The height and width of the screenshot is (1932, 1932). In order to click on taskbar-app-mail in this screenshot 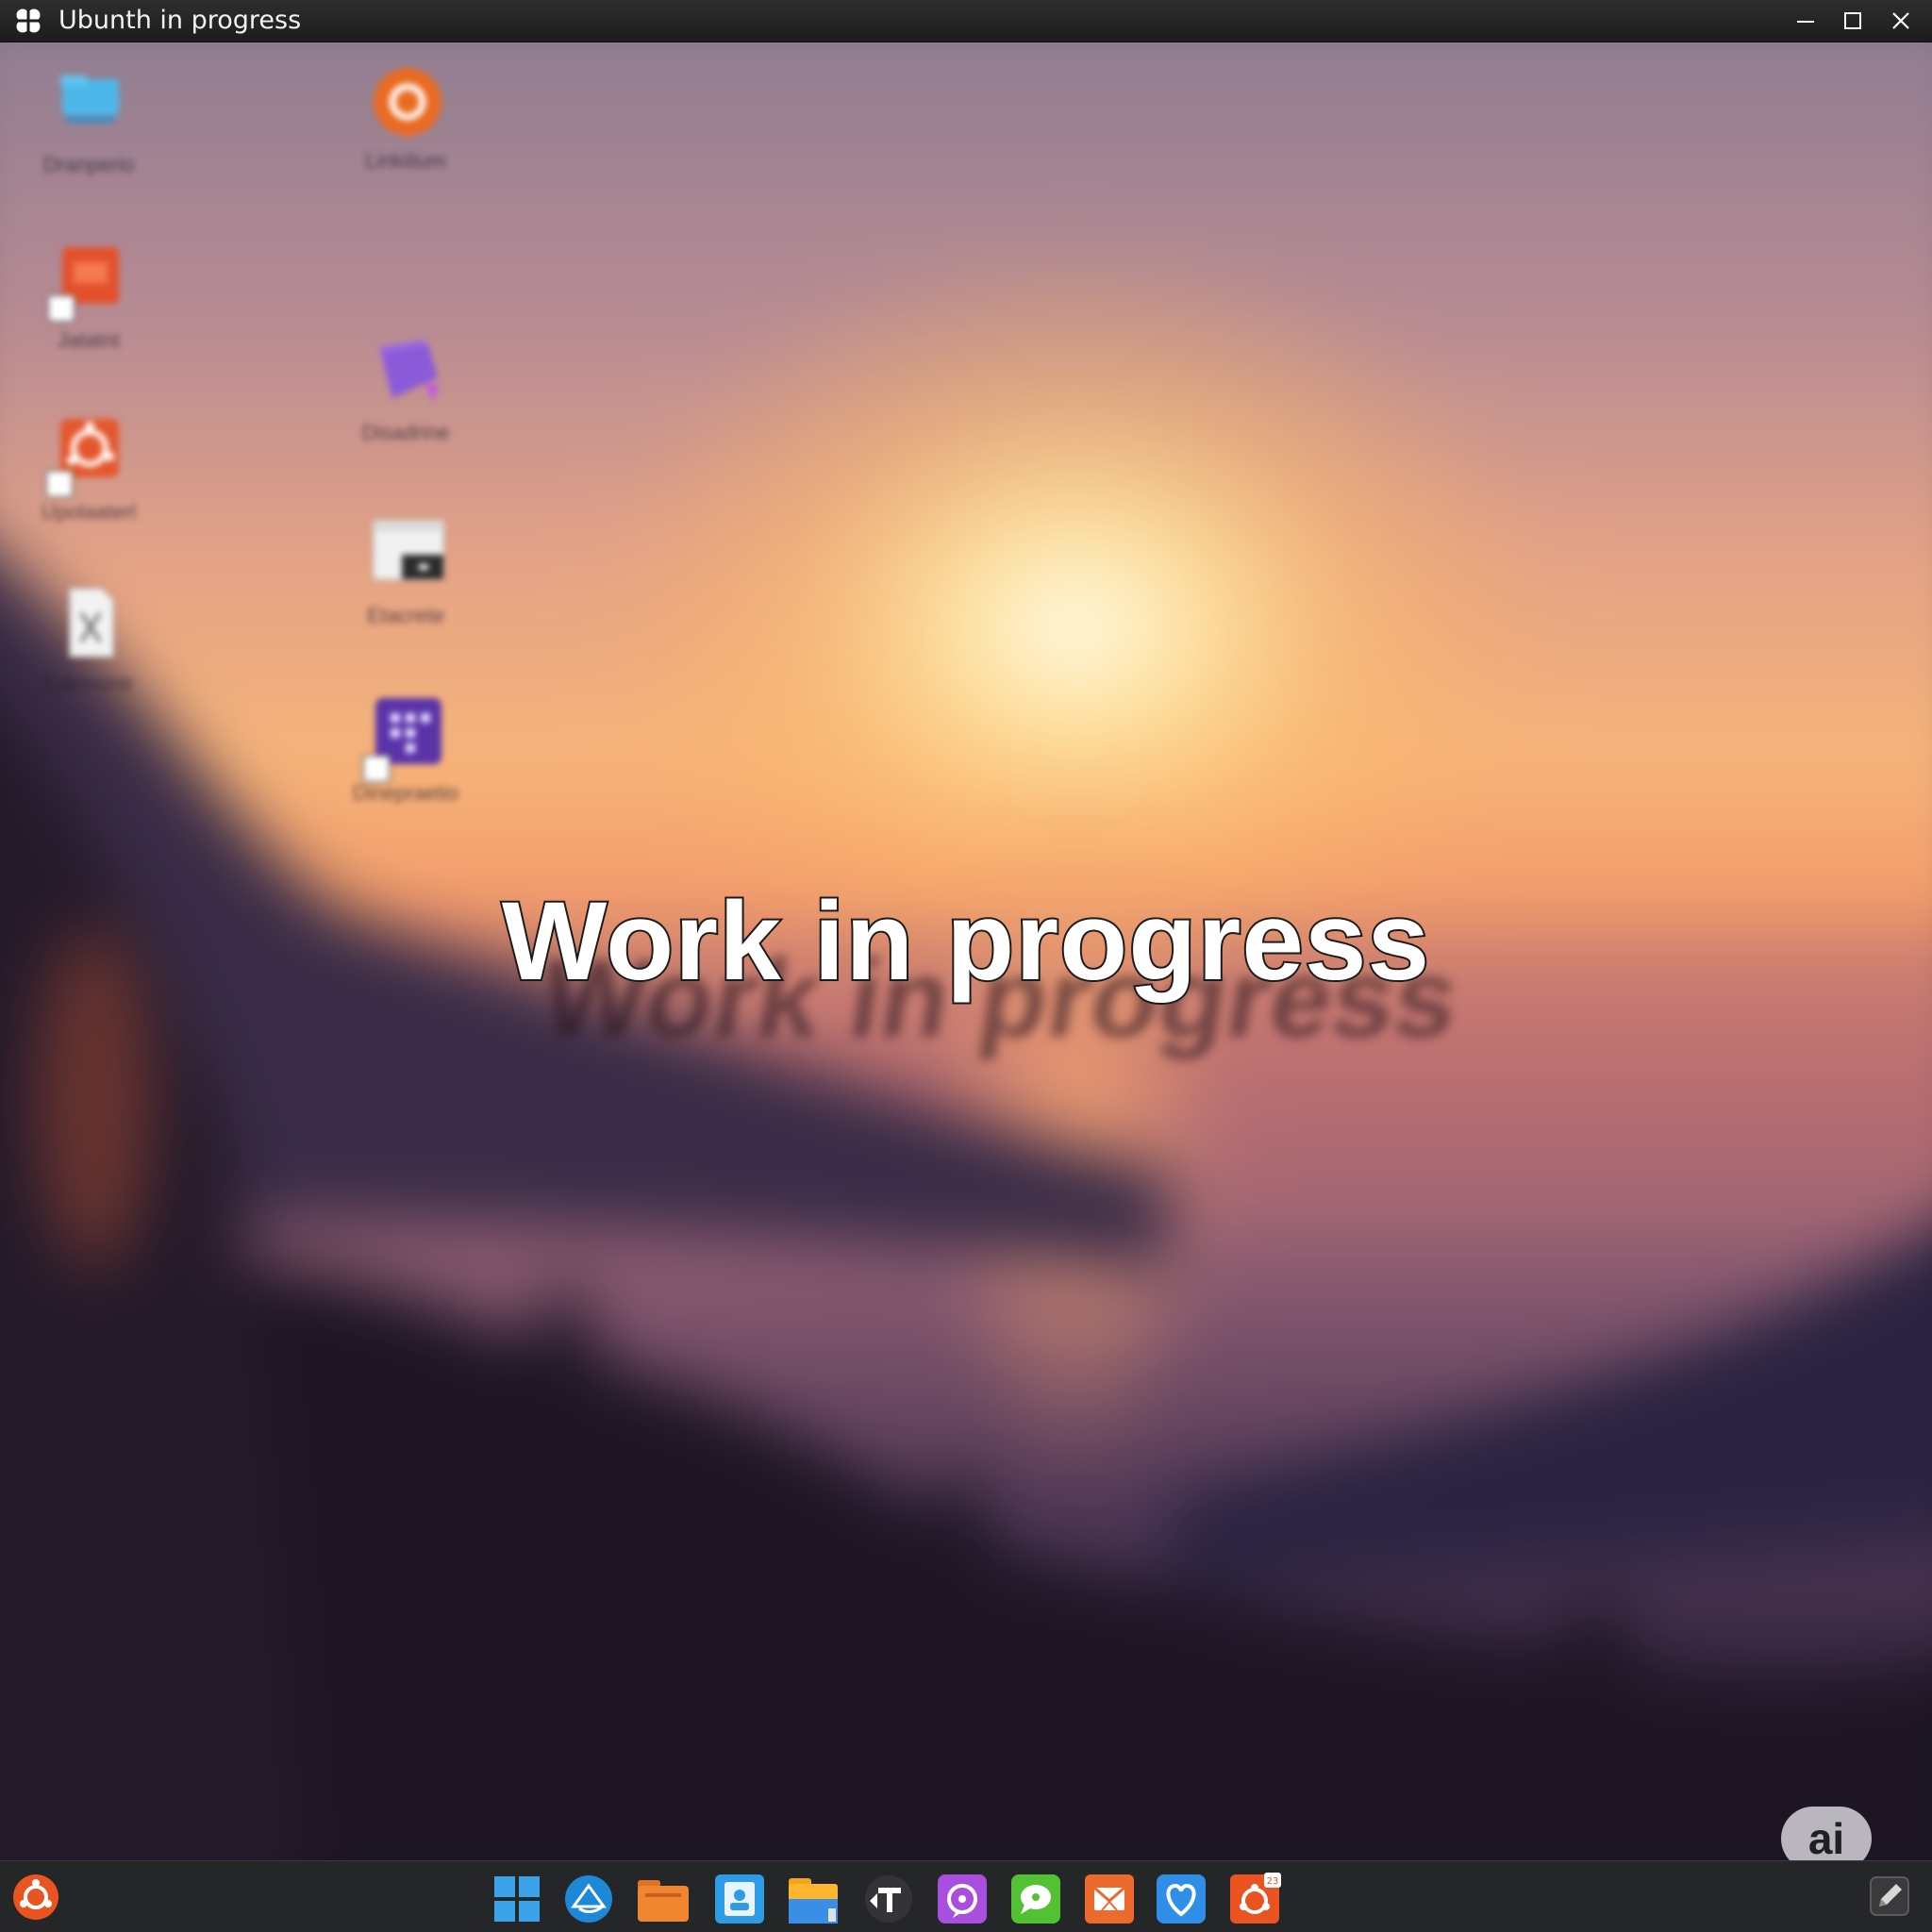, I will do `click(1109, 1899)`.